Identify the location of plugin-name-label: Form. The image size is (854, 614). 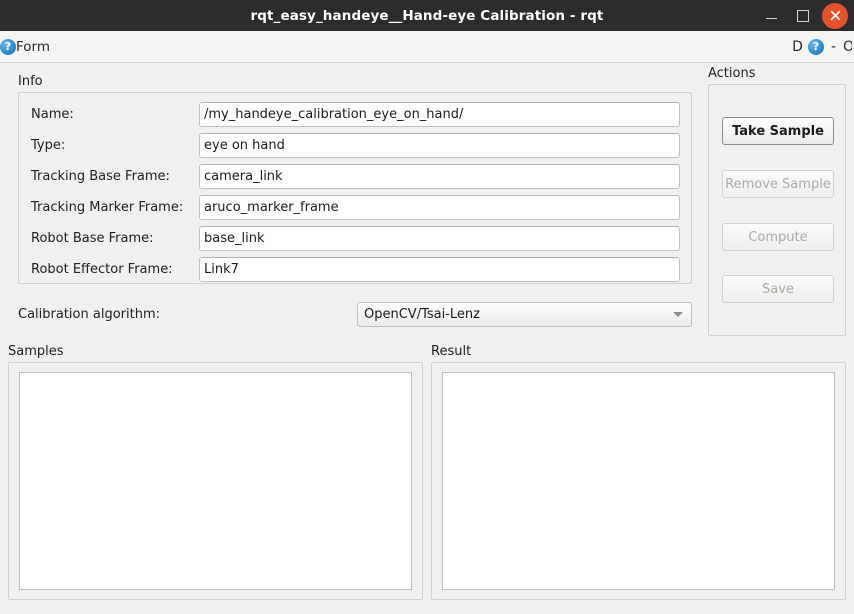
(33, 46).